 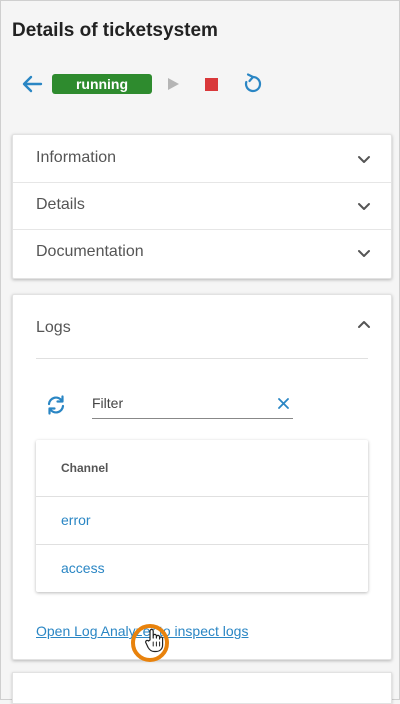 What do you see at coordinates (283, 403) in the screenshot?
I see `close-icon` at bounding box center [283, 403].